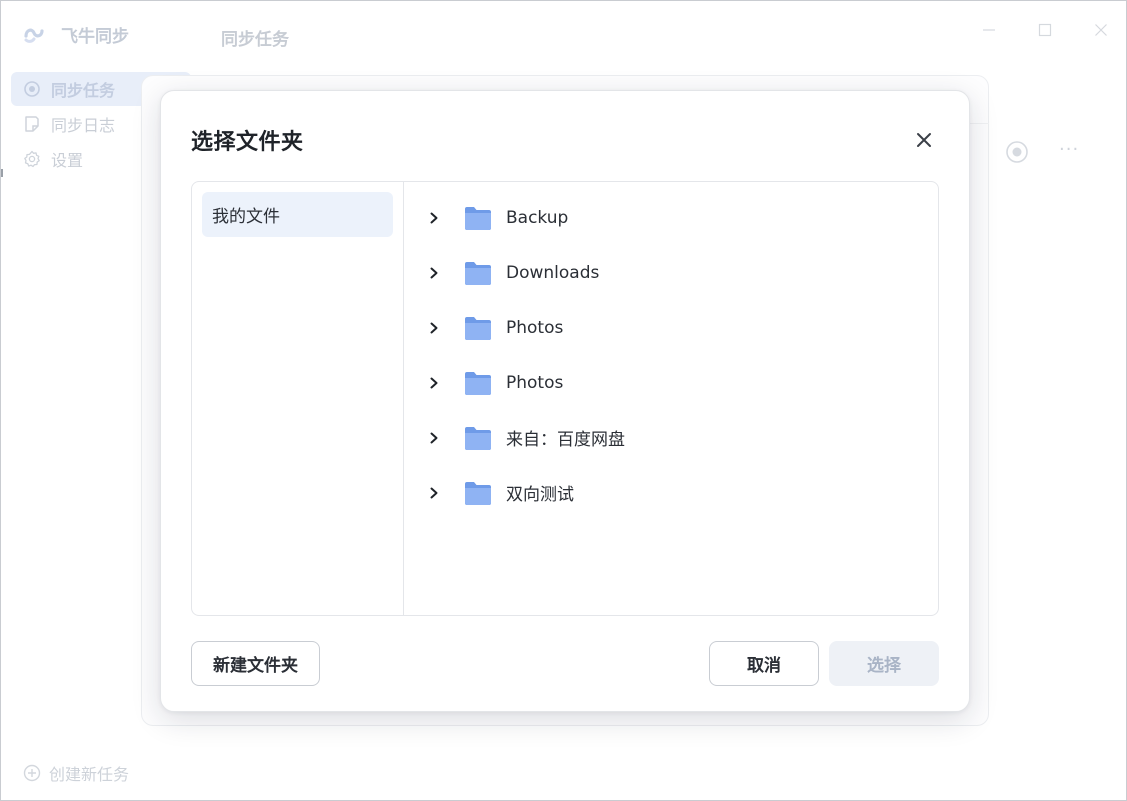 The image size is (1127, 801). I want to click on app-logo: 飞牛同步, so click(75, 34).